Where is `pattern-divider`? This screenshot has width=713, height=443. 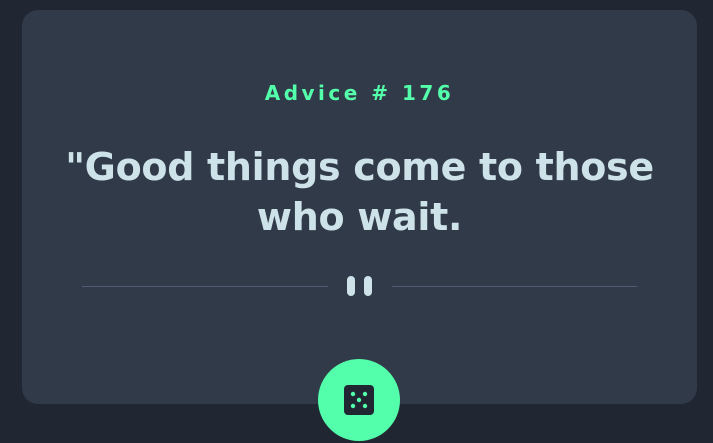
pattern-divider is located at coordinates (359, 286).